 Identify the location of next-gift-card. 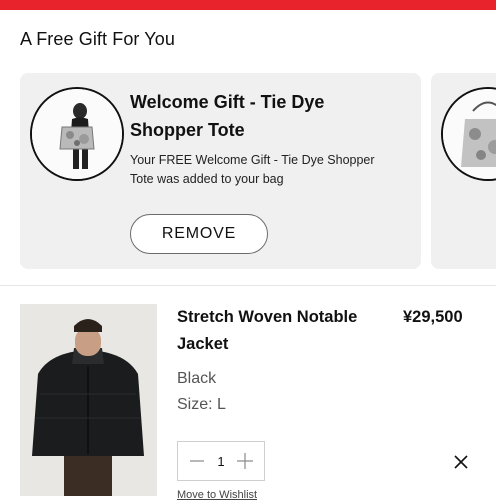
(463, 171).